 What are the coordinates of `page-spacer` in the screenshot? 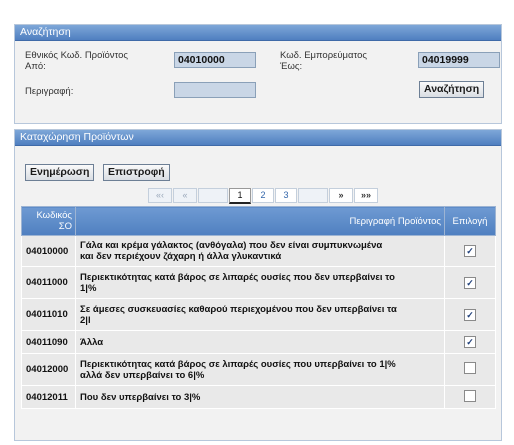 It's located at (213, 195).